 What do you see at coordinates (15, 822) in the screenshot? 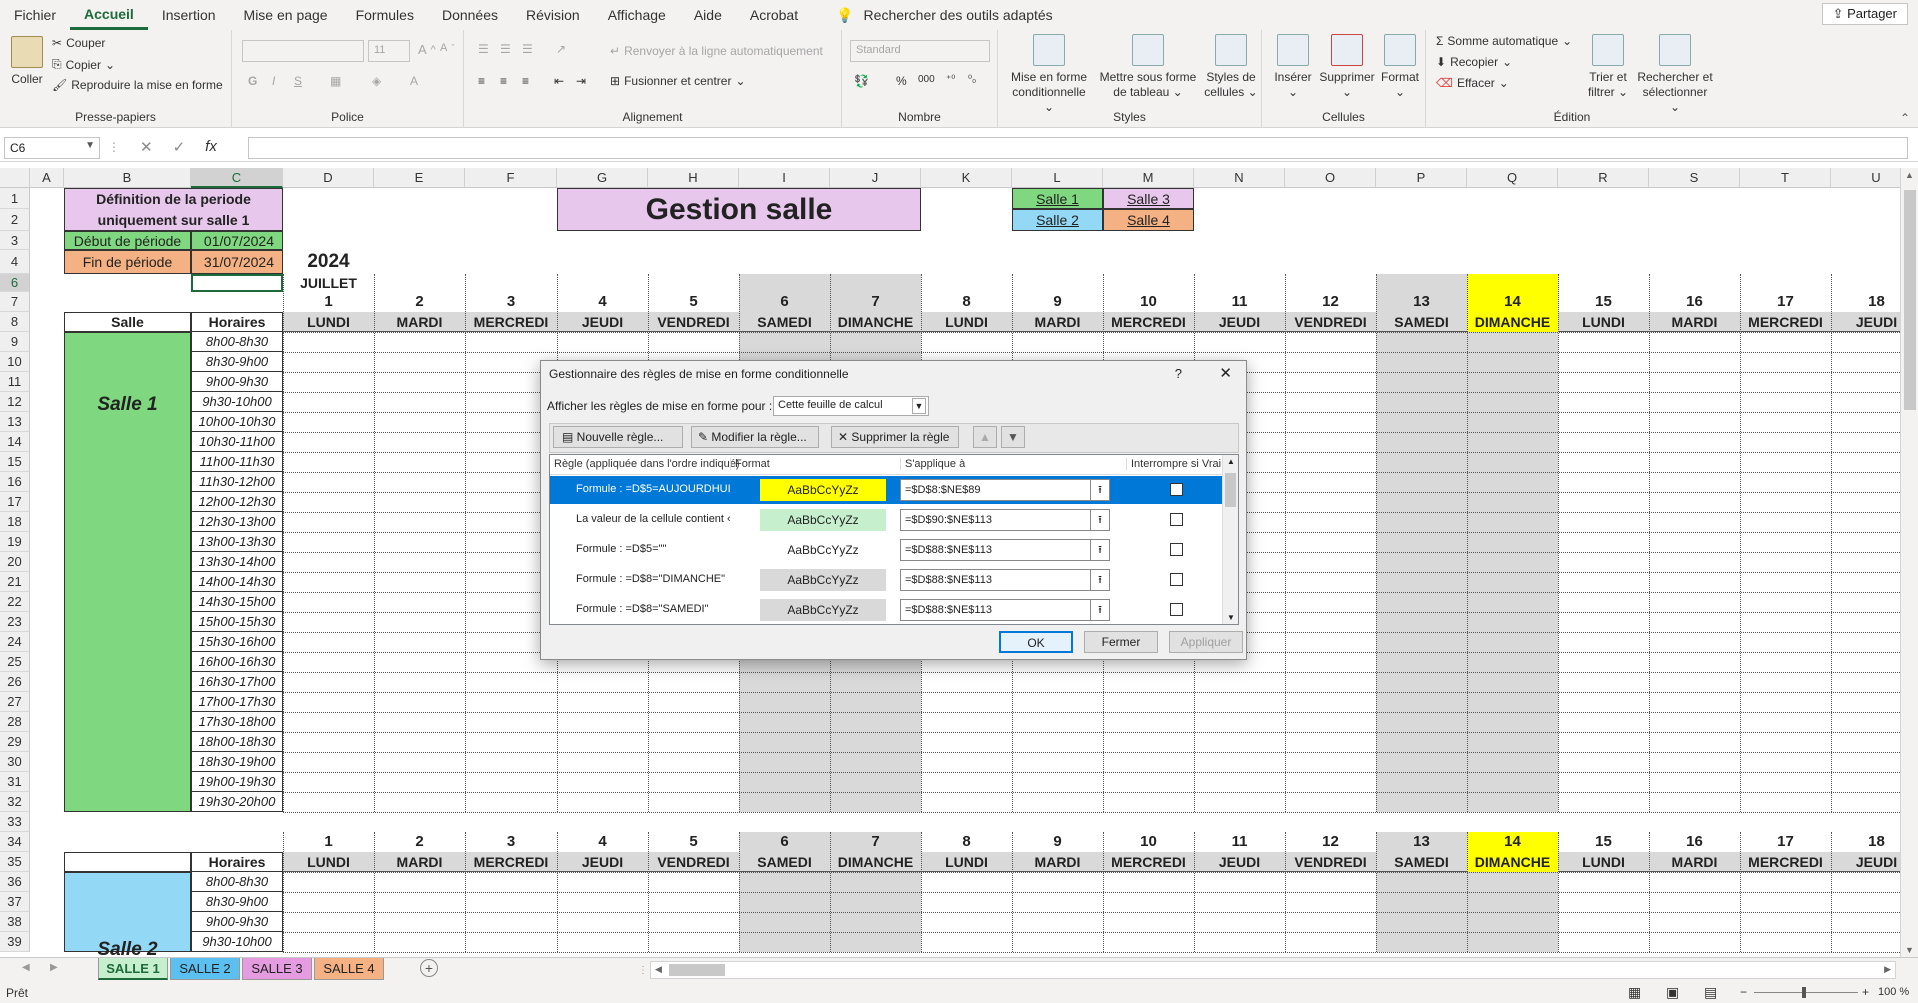
I see `row-header-33: 33` at bounding box center [15, 822].